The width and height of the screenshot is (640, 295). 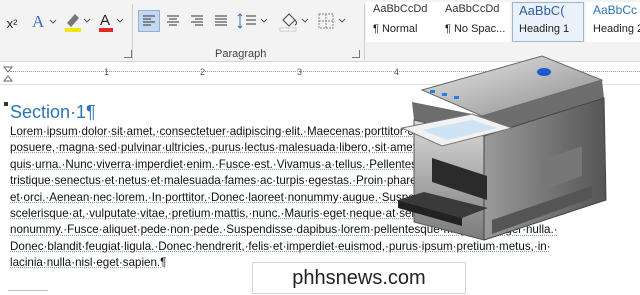 I want to click on font-group-launcher, so click(x=128, y=54).